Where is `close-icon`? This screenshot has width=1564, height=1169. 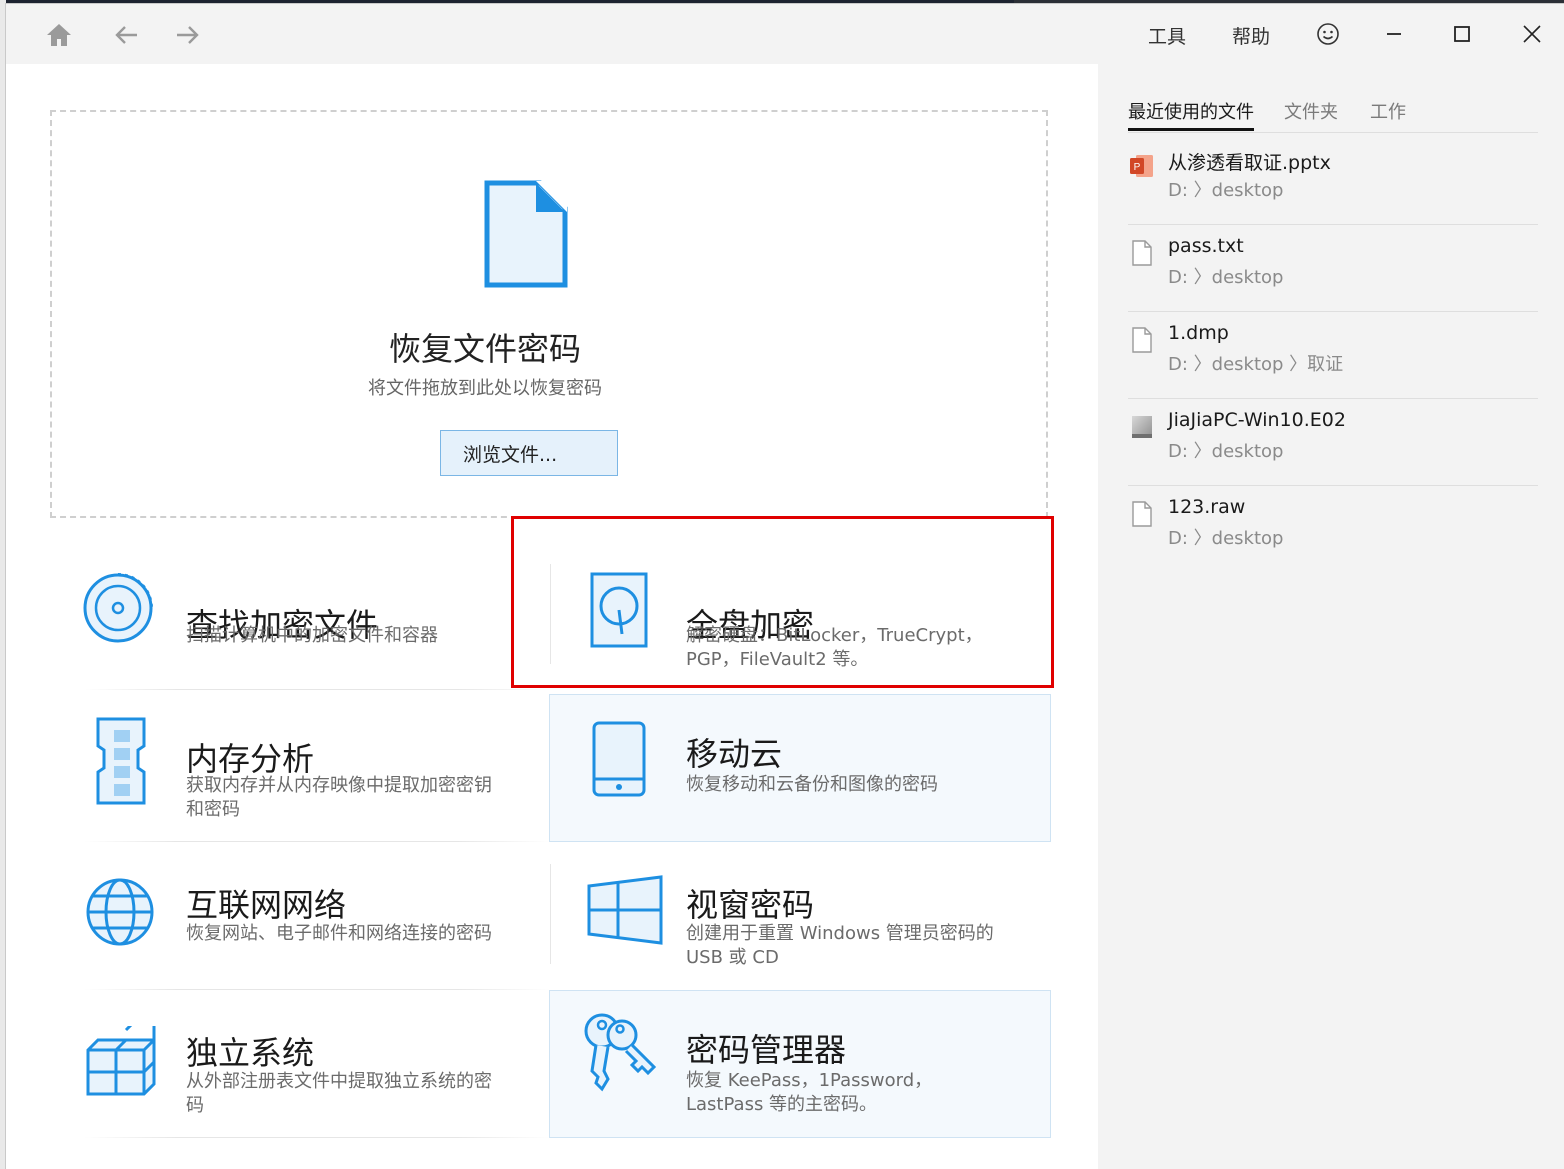 close-icon is located at coordinates (1532, 34).